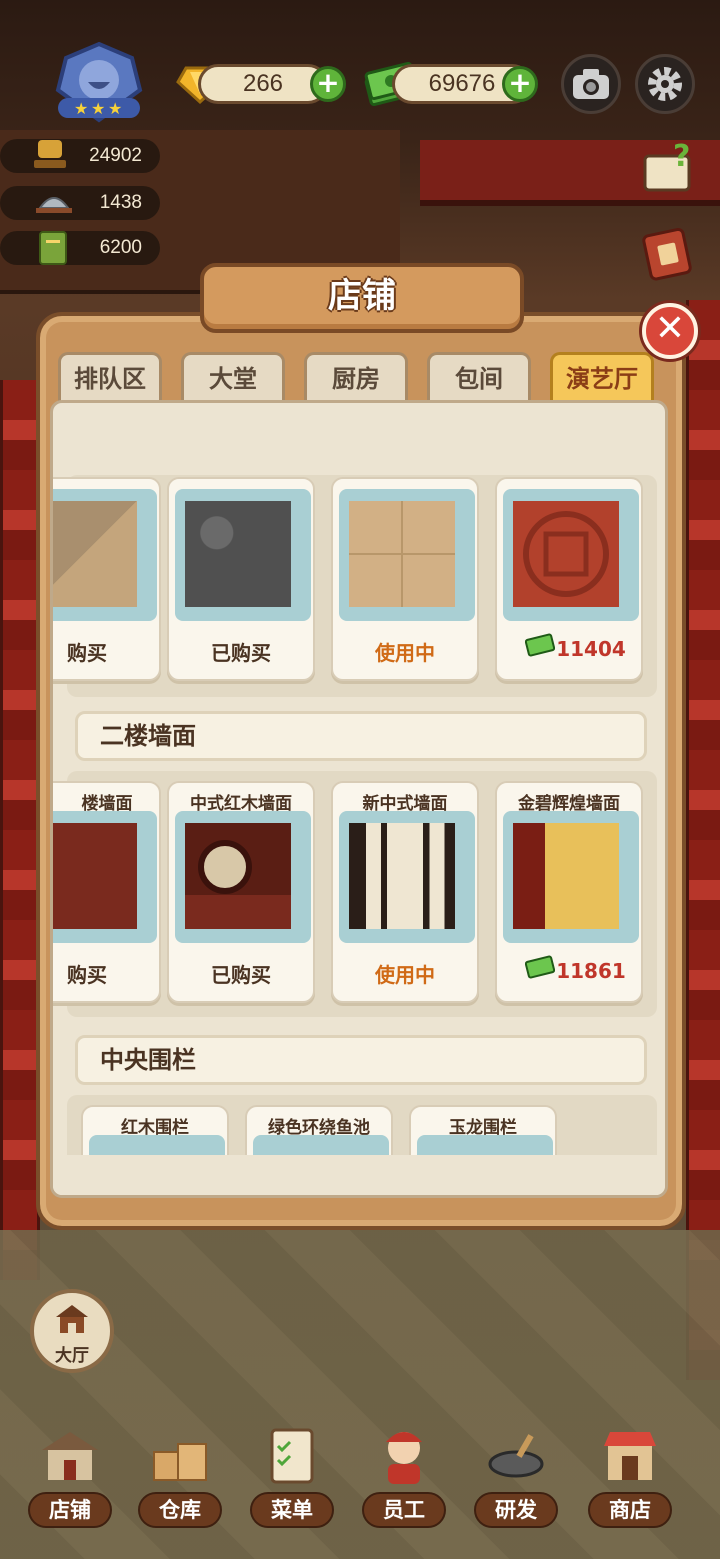 The height and width of the screenshot is (1559, 720). What do you see at coordinates (54, 248) in the screenshot?
I see `menu-book-icon` at bounding box center [54, 248].